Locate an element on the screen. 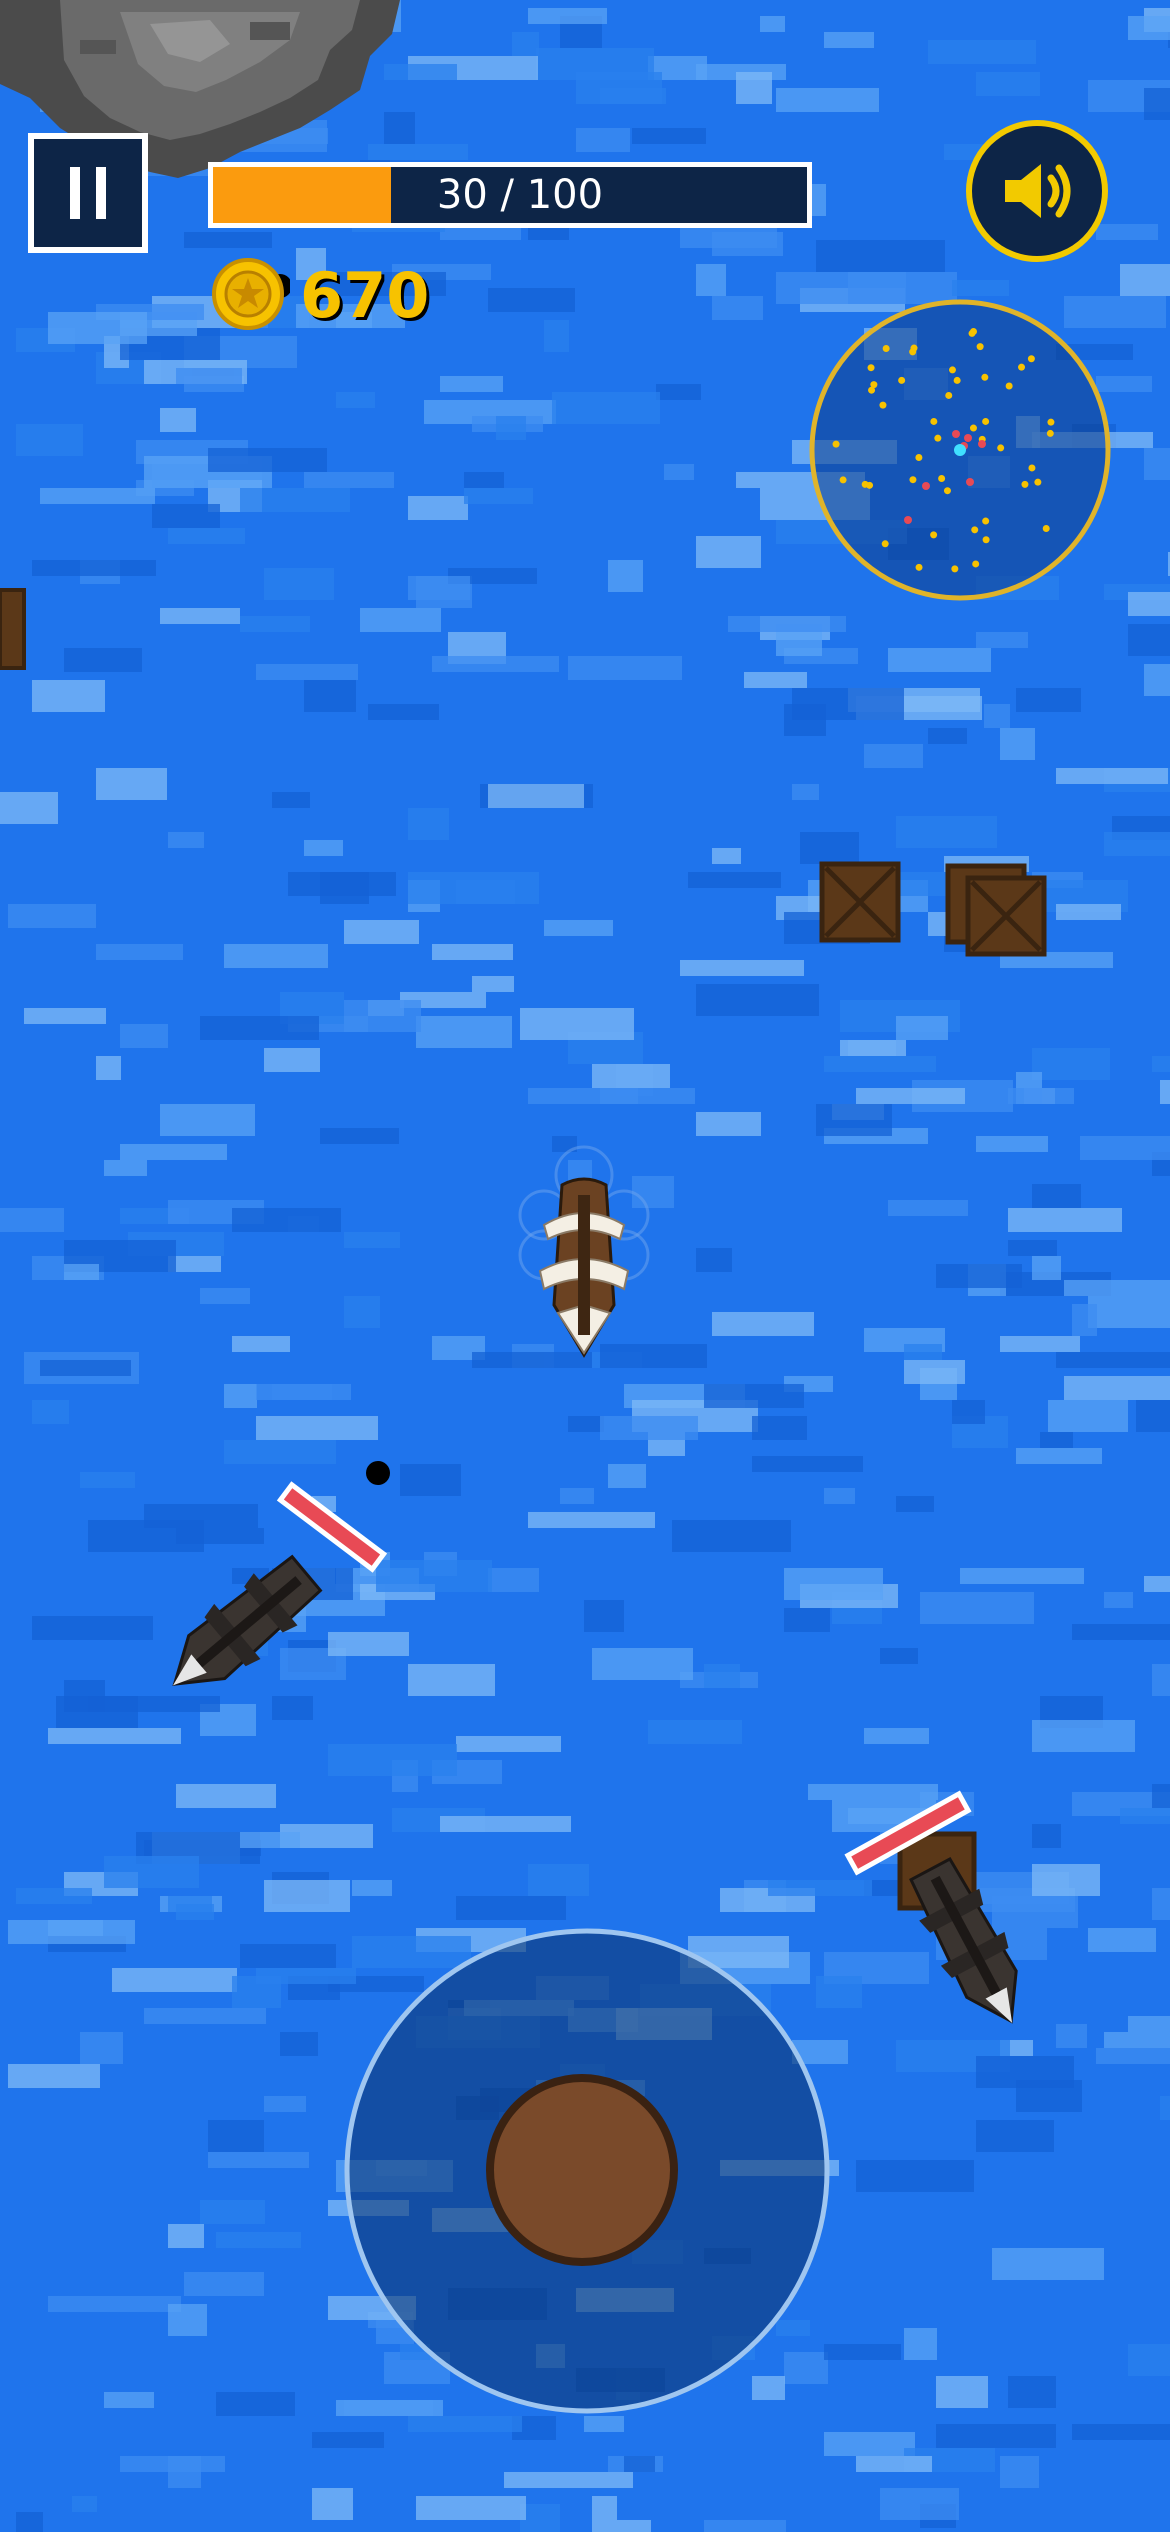  star-coin-icon is located at coordinates (251, 294).